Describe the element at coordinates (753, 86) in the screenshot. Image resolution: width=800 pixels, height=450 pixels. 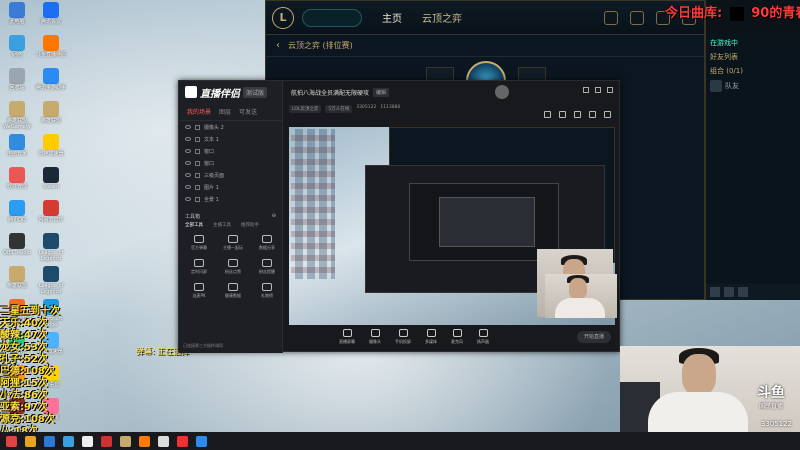
I see `friend-item: 队友` at that location.